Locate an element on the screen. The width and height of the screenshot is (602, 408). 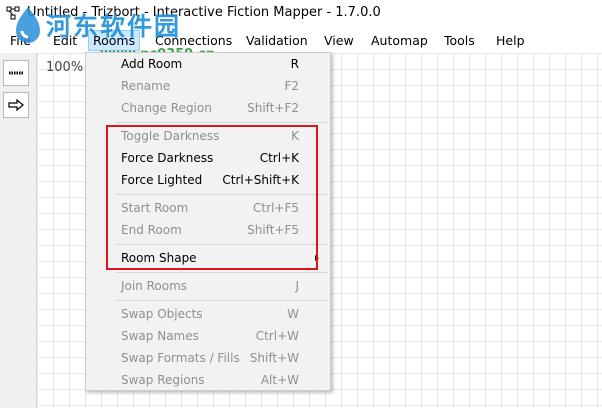
arrow-right-icon is located at coordinates (16, 105).